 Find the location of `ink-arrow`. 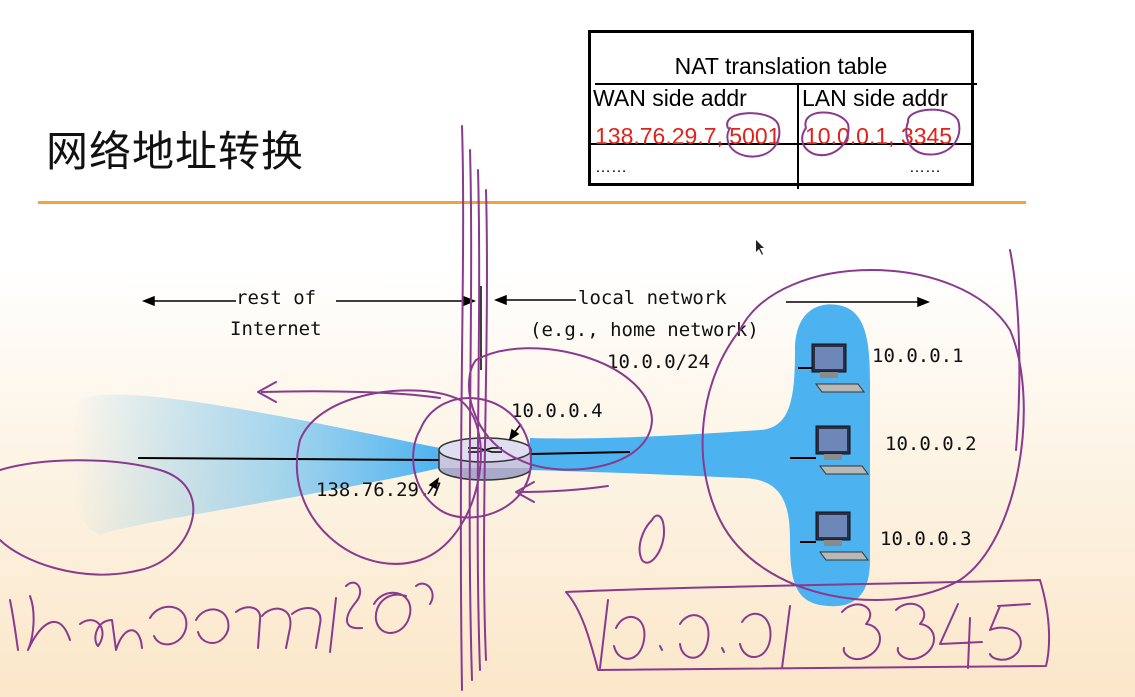

ink-arrow is located at coordinates (562, 492).